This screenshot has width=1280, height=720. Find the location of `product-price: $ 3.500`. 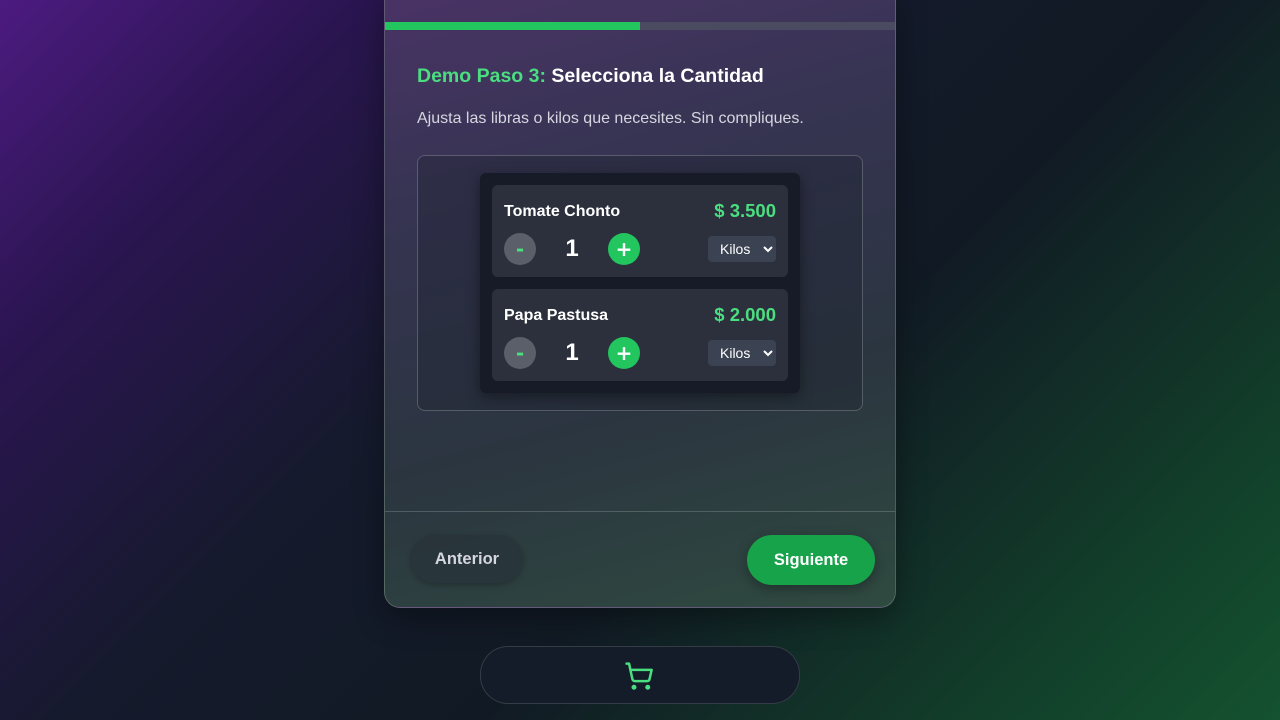

product-price: $ 3.500 is located at coordinates (745, 210).